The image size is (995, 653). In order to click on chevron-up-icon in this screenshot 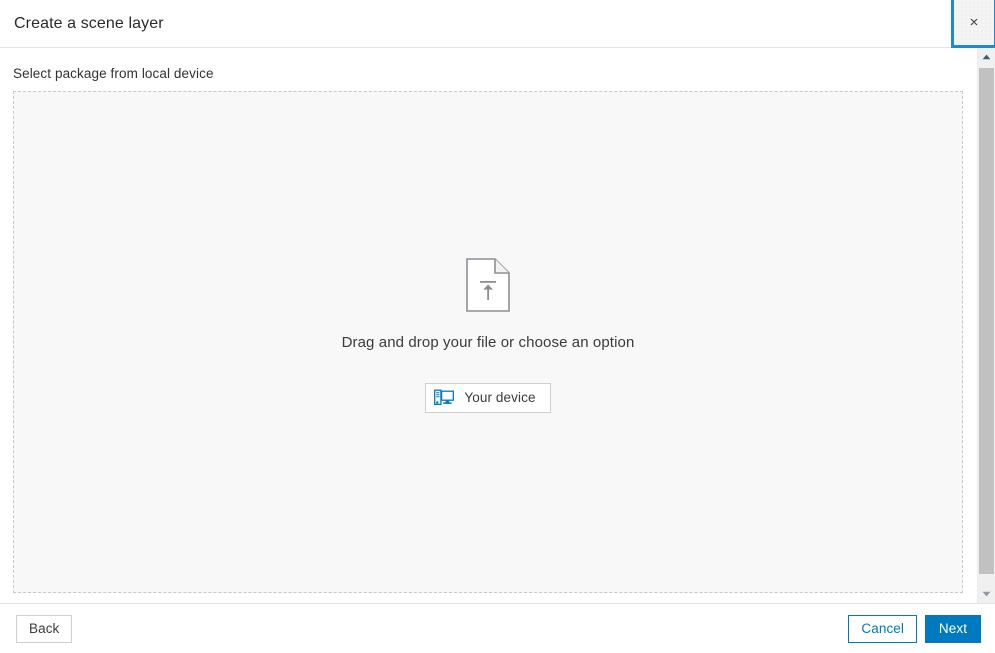, I will do `click(986, 57)`.